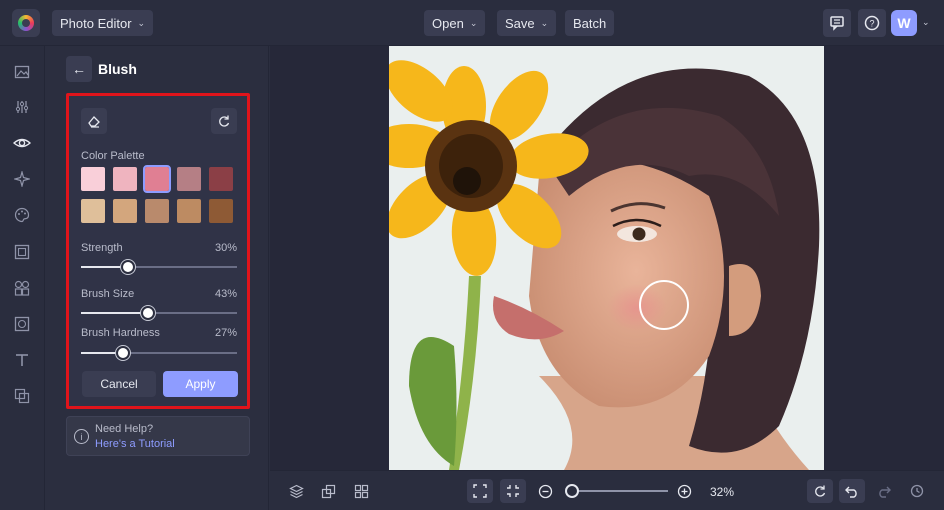  Describe the element at coordinates (448, 23) in the screenshot. I see `open-label: Open` at that location.